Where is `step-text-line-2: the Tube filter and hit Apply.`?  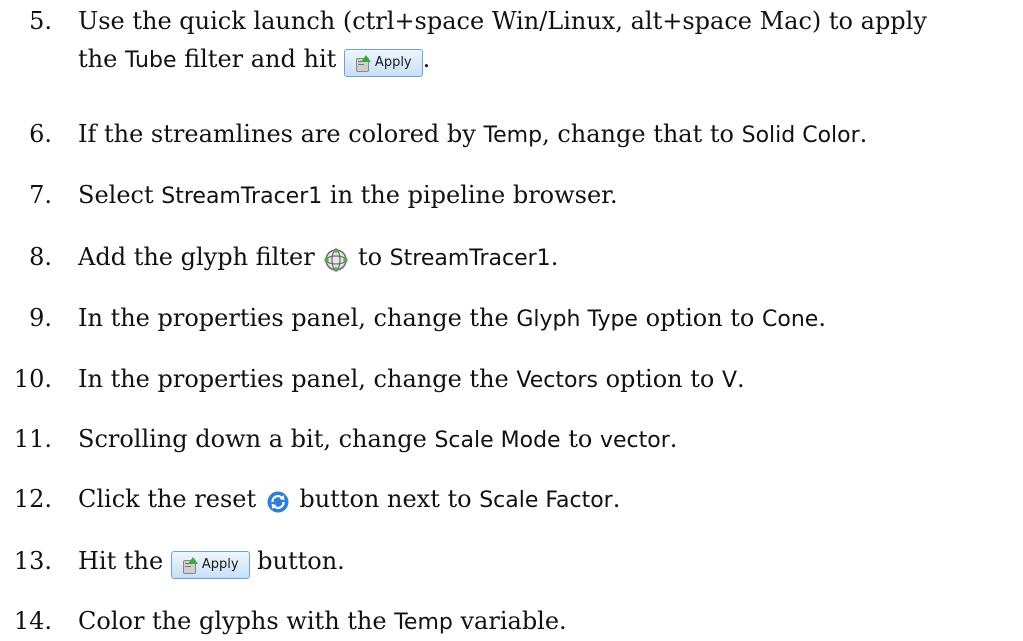
step-text-line-2: the Tube filter and hit Apply. is located at coordinates (254, 60).